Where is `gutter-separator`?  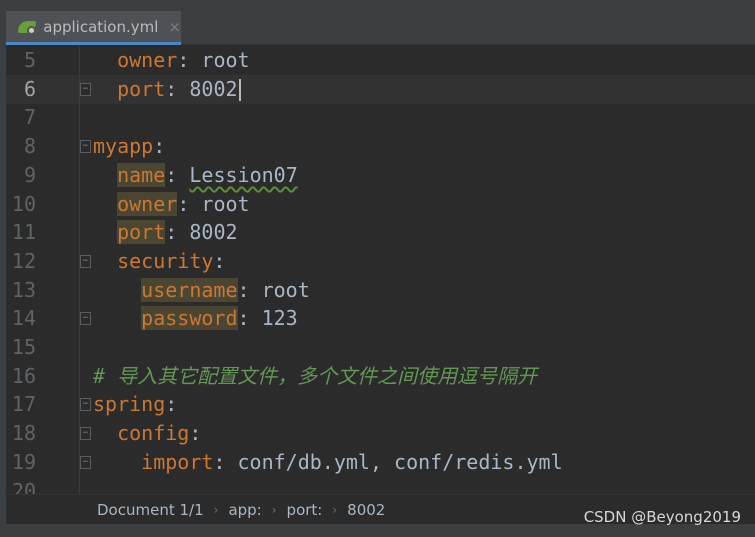
gutter-separator is located at coordinates (79, 270).